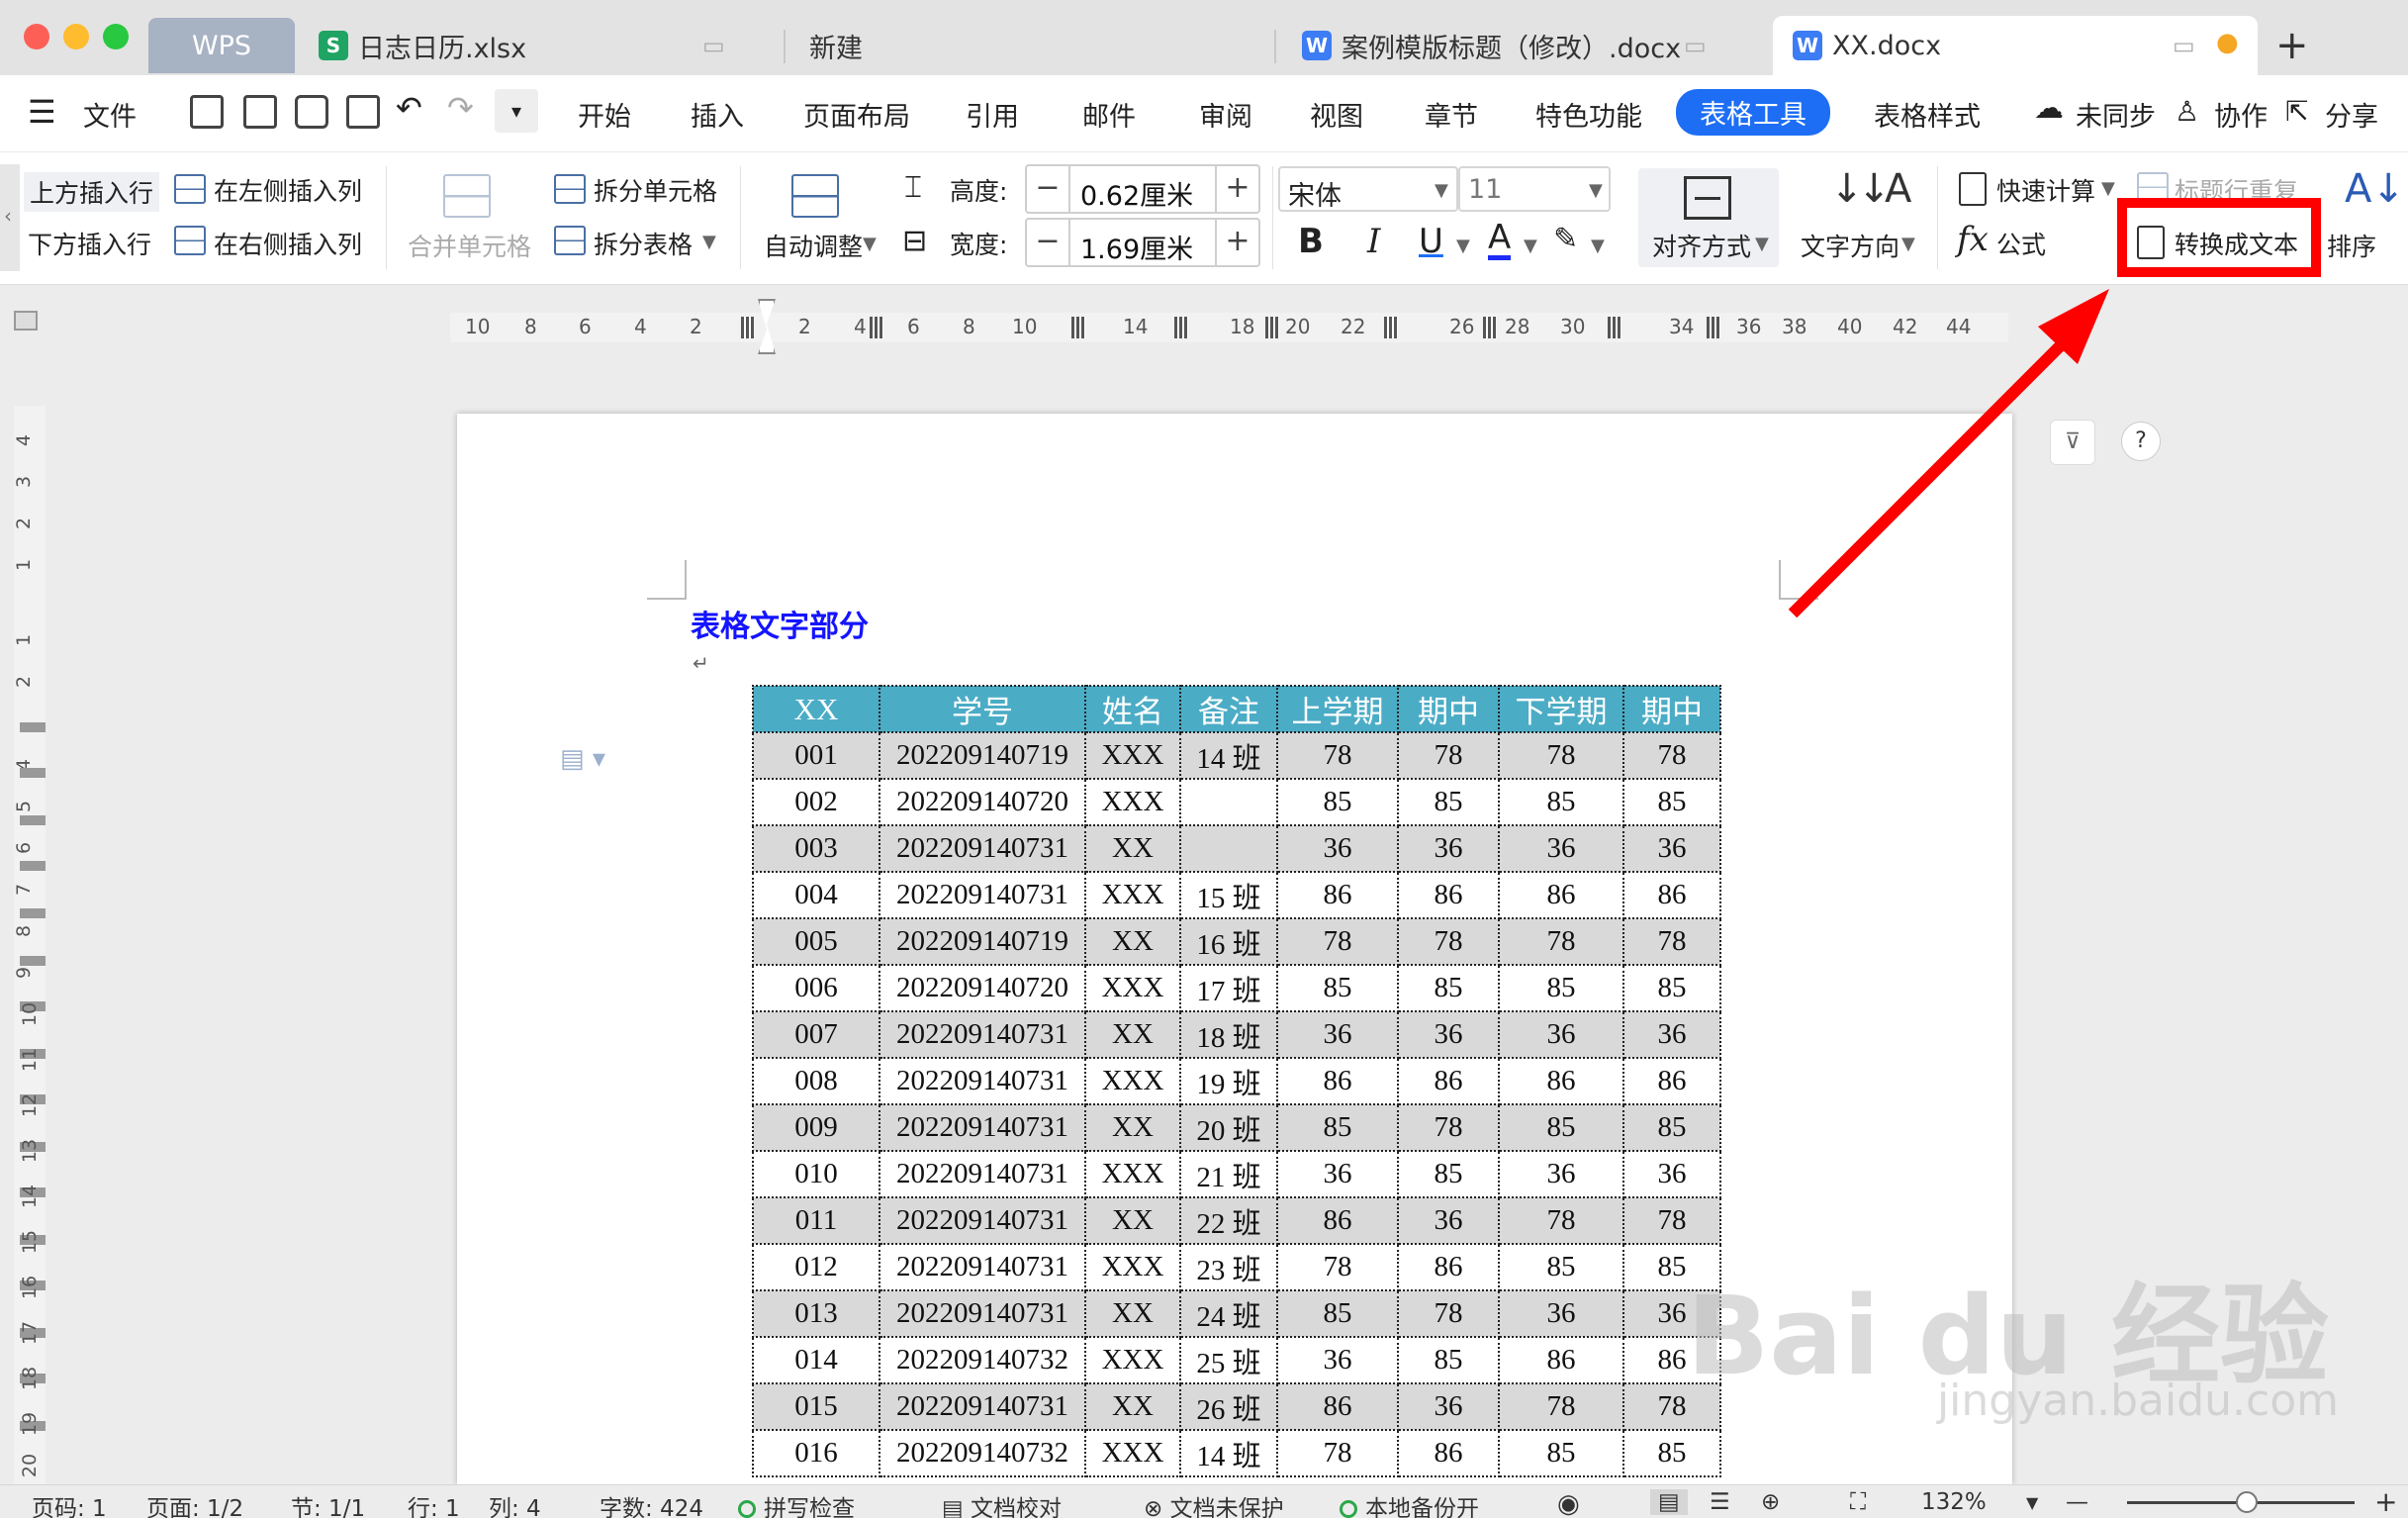 The width and height of the screenshot is (2408, 1518). I want to click on table-header-cell: 期中, so click(1448, 709).